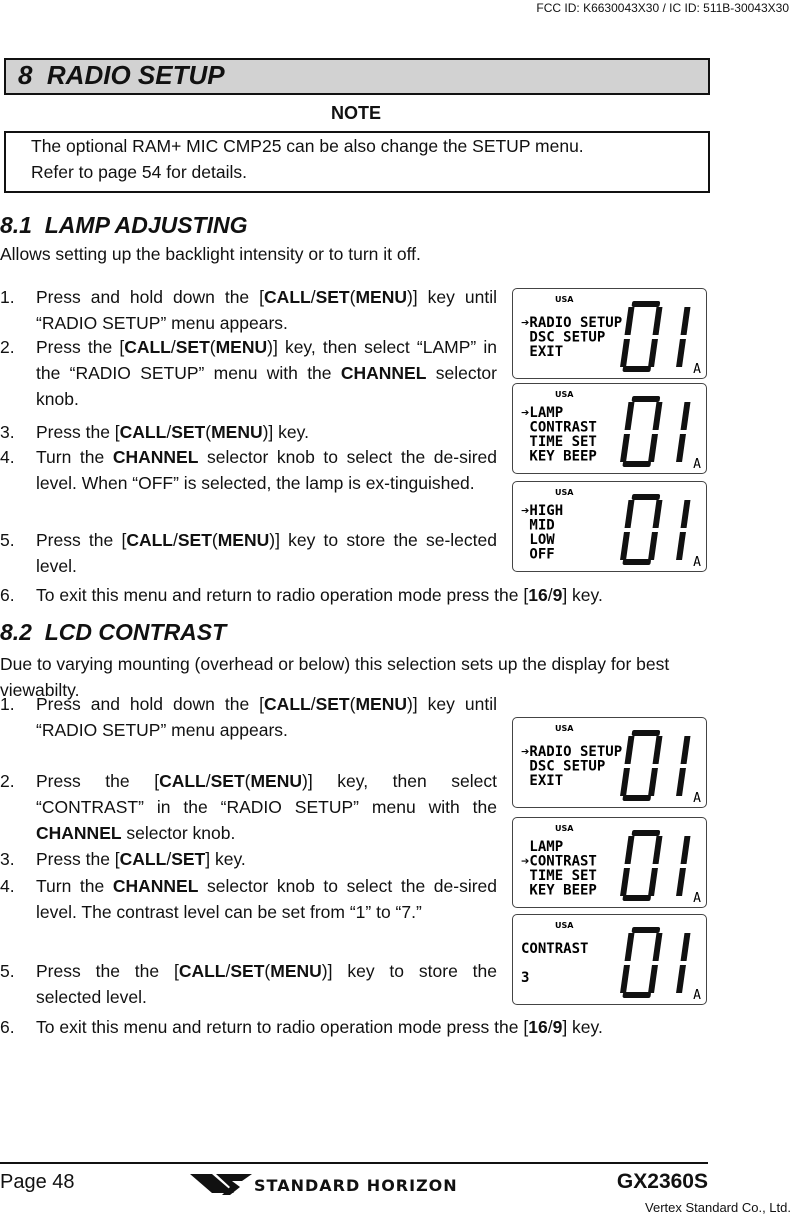 This screenshot has width=793, height=1215. Describe the element at coordinates (150, 704) in the screenshot. I see `text-segment: Press and hold down the [` at that location.